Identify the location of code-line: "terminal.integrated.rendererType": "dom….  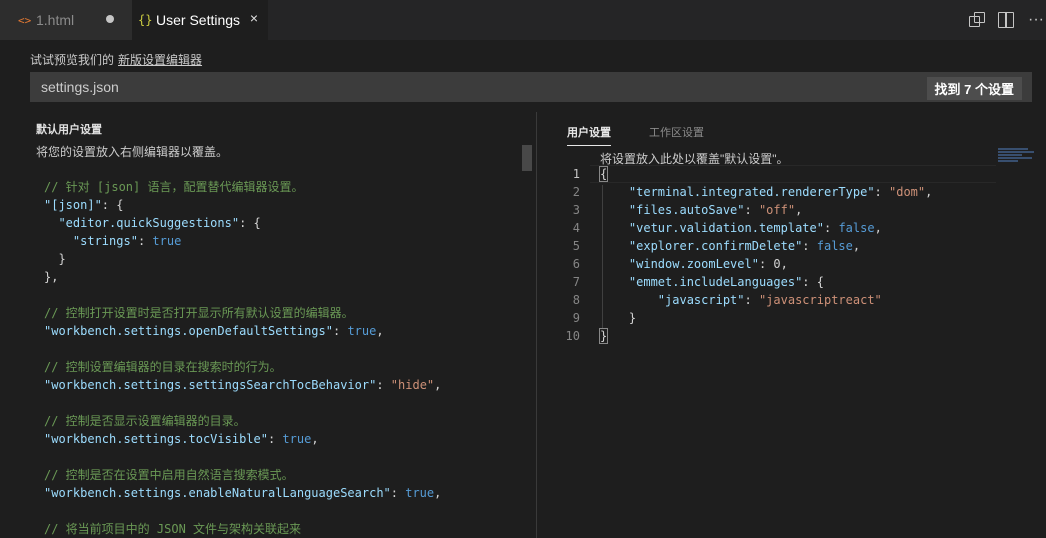
(766, 192).